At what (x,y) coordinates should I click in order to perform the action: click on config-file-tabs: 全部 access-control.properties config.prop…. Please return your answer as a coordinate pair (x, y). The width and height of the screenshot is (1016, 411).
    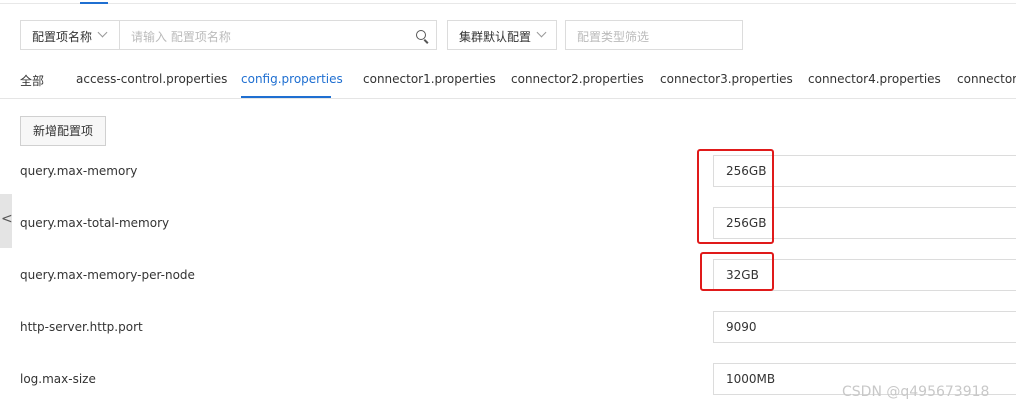
    Looking at the image, I should click on (508, 81).